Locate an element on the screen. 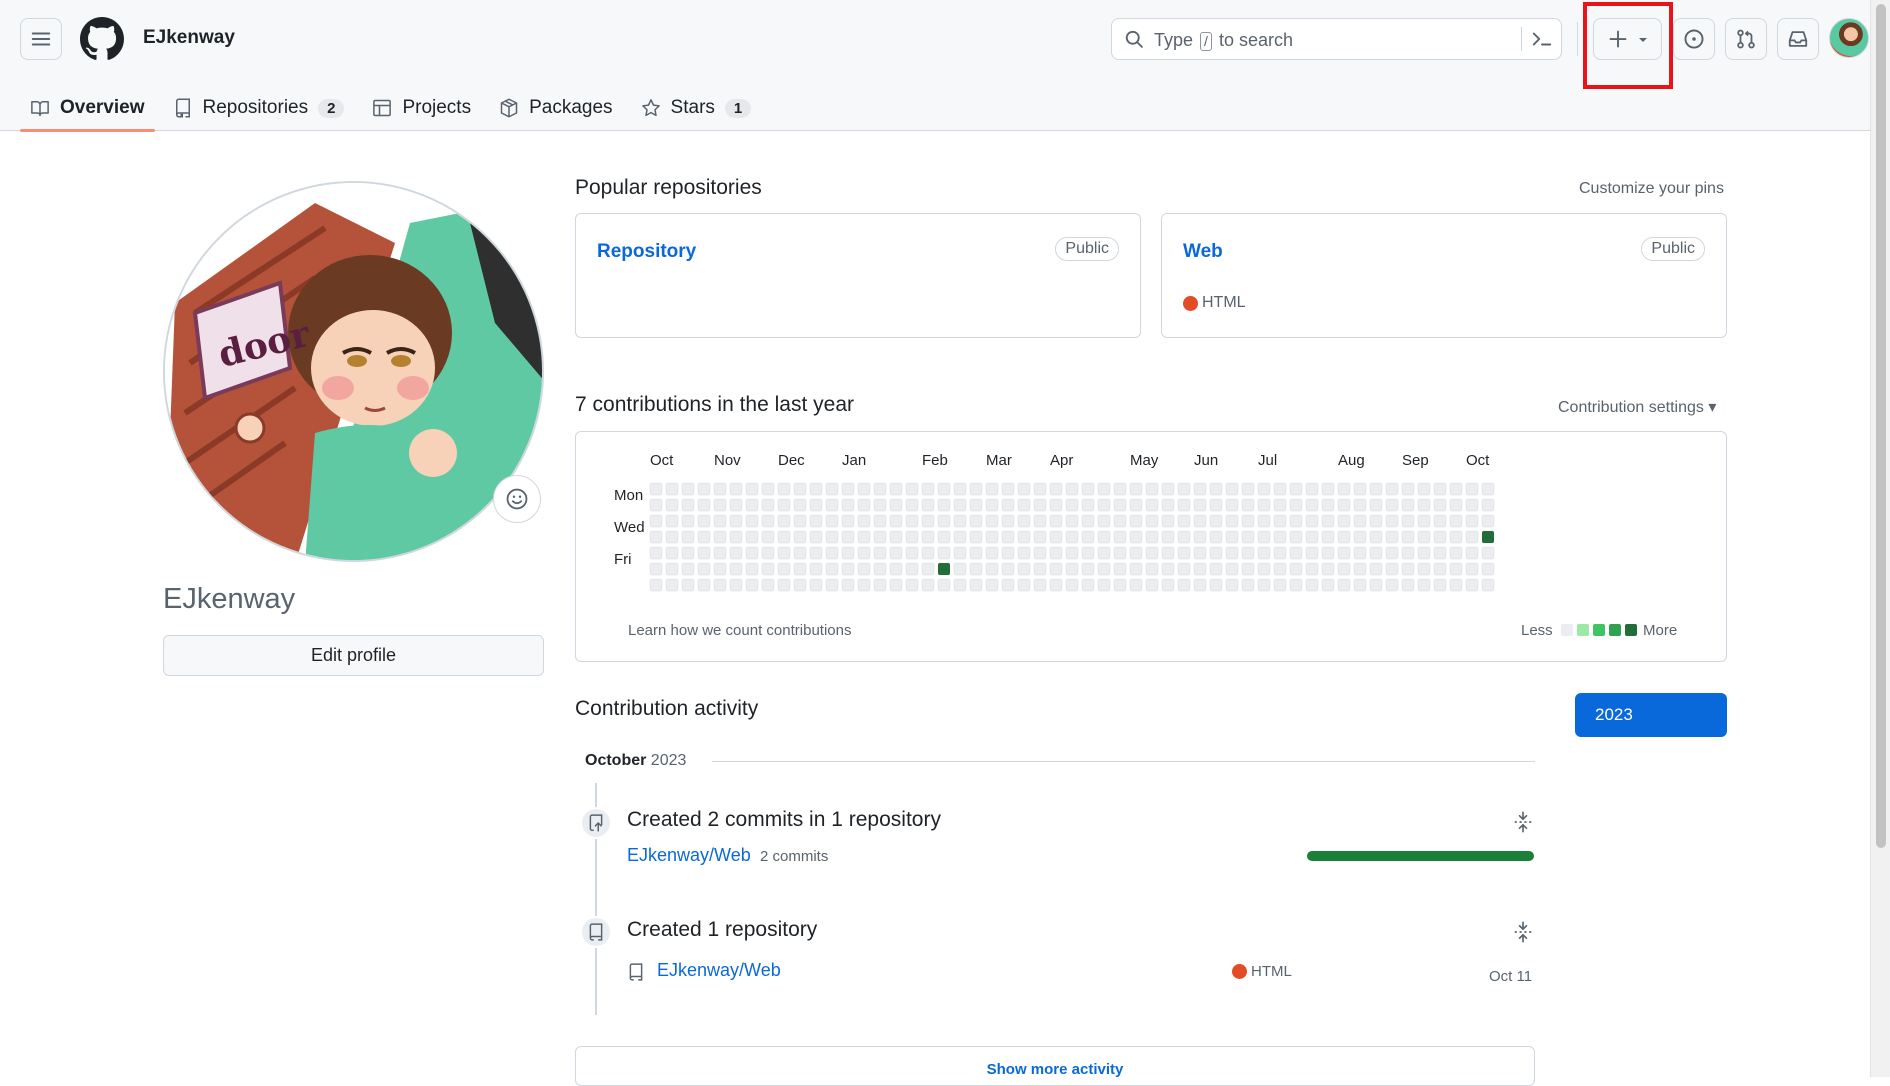 The width and height of the screenshot is (1890, 1086). command-palette-icon is located at coordinates (1542, 39).